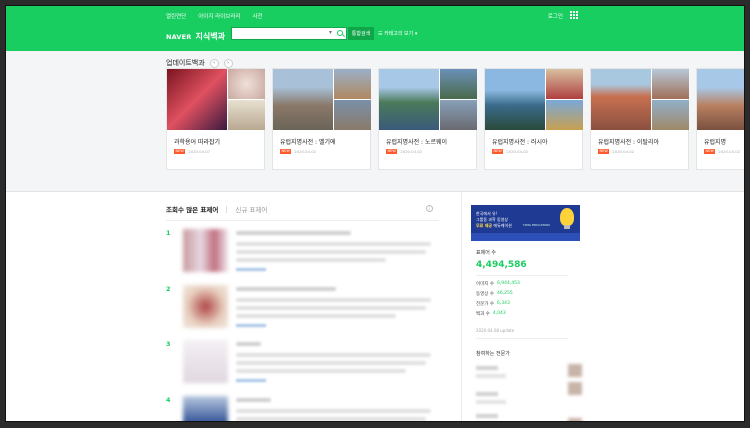  I want to click on info-icon: i, so click(429, 208).